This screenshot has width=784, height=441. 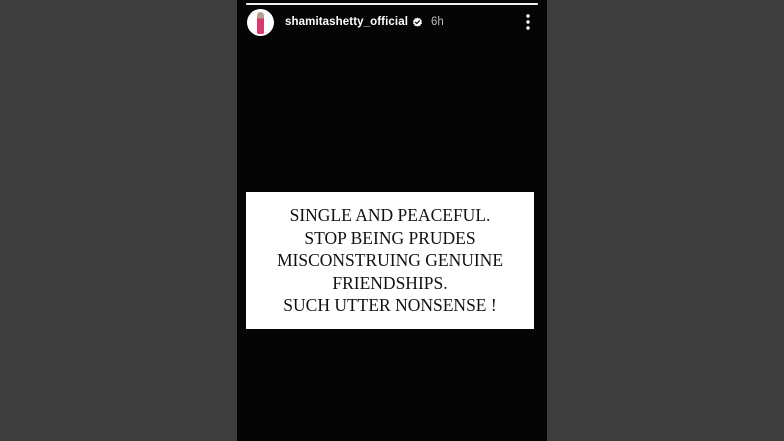 I want to click on story-header: shamitashetty_official 6h, so click(x=392, y=22).